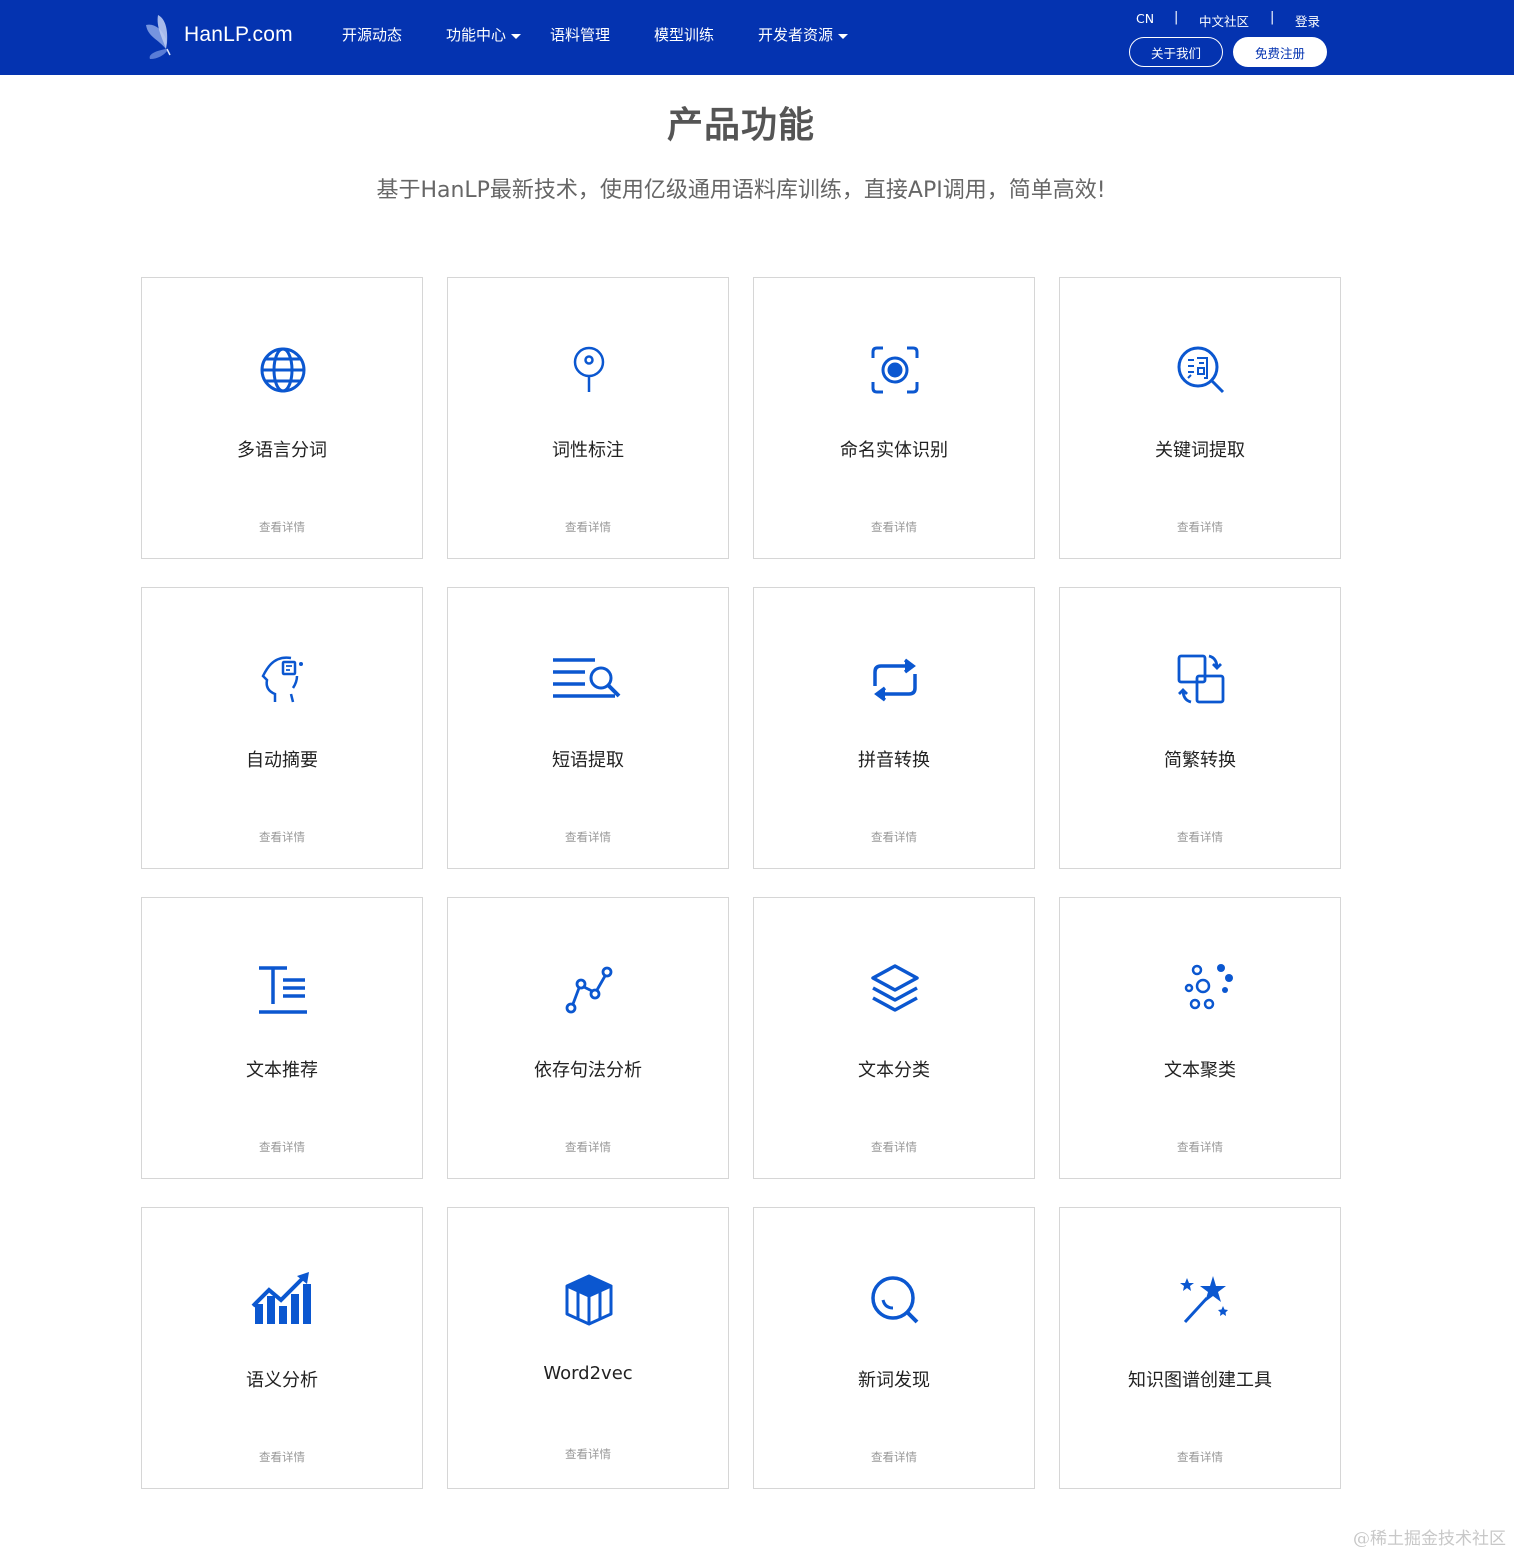  What do you see at coordinates (476, 35) in the screenshot?
I see `nav-label: 功能中心` at bounding box center [476, 35].